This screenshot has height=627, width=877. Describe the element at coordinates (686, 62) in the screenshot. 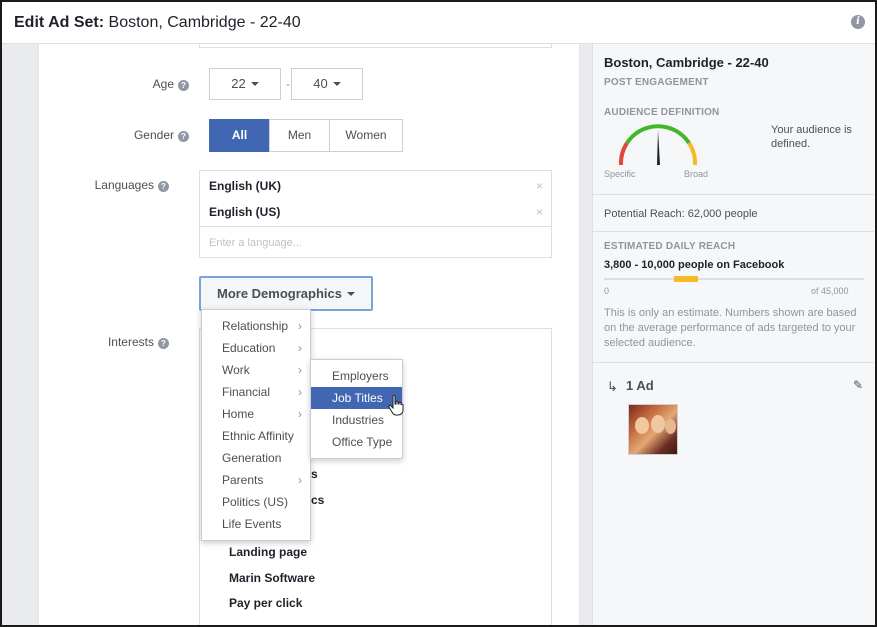

I see `adset-name: Boston, Cambridge - 22-40` at that location.